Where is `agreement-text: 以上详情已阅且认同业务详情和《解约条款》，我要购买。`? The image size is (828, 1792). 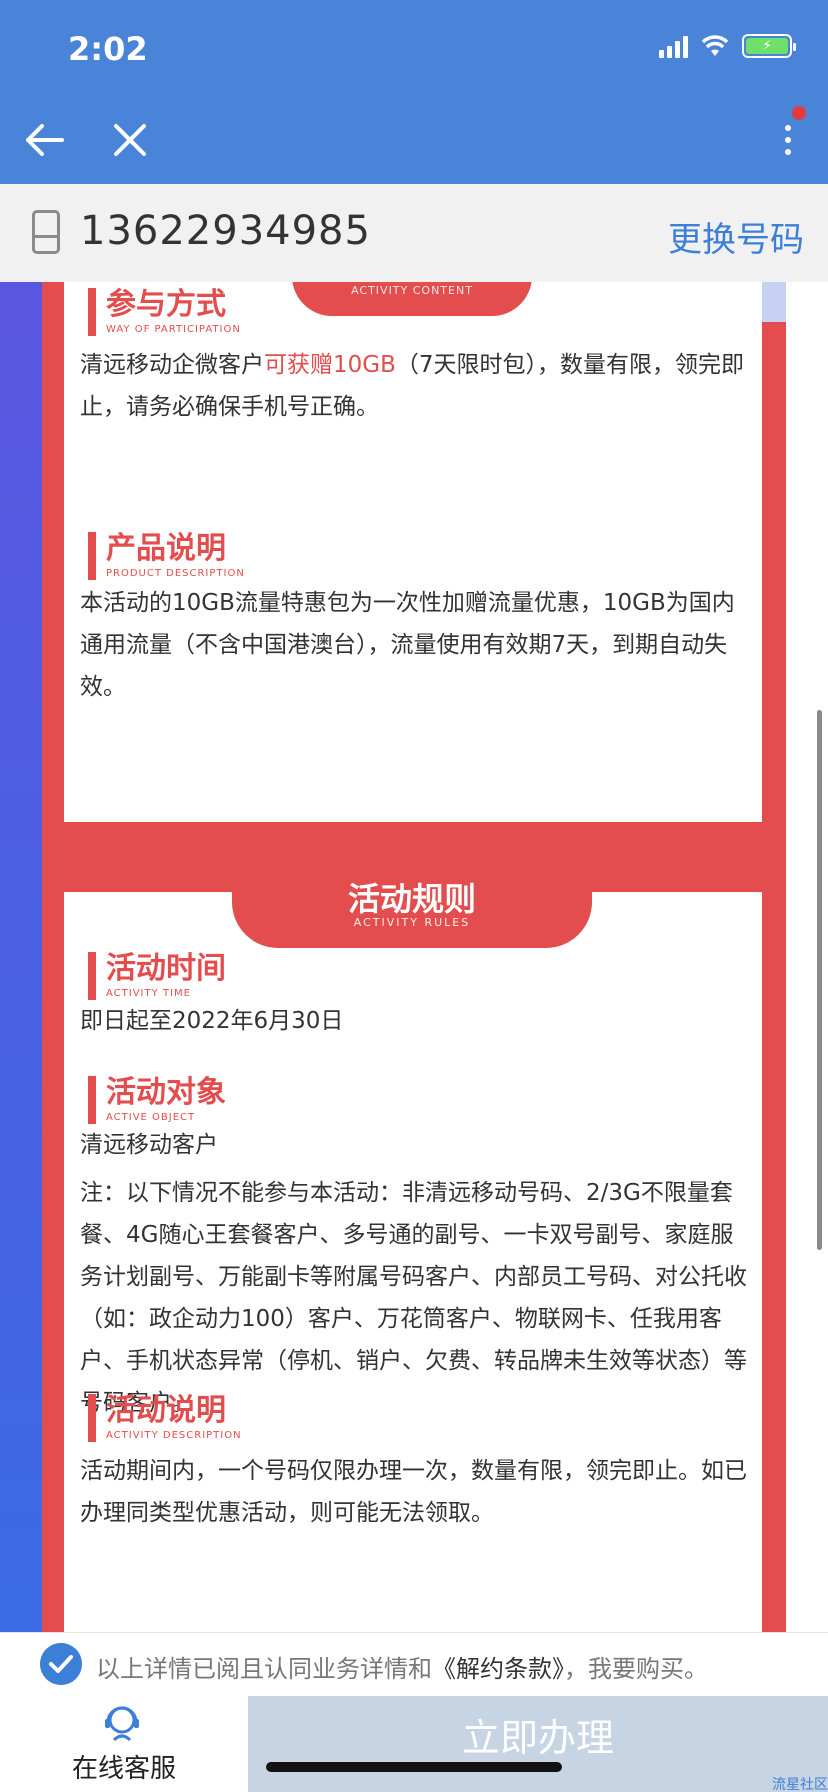
agreement-text: 以上详情已阅且认同业务详情和《解约条款》，我要购买。 is located at coordinates (402, 1669).